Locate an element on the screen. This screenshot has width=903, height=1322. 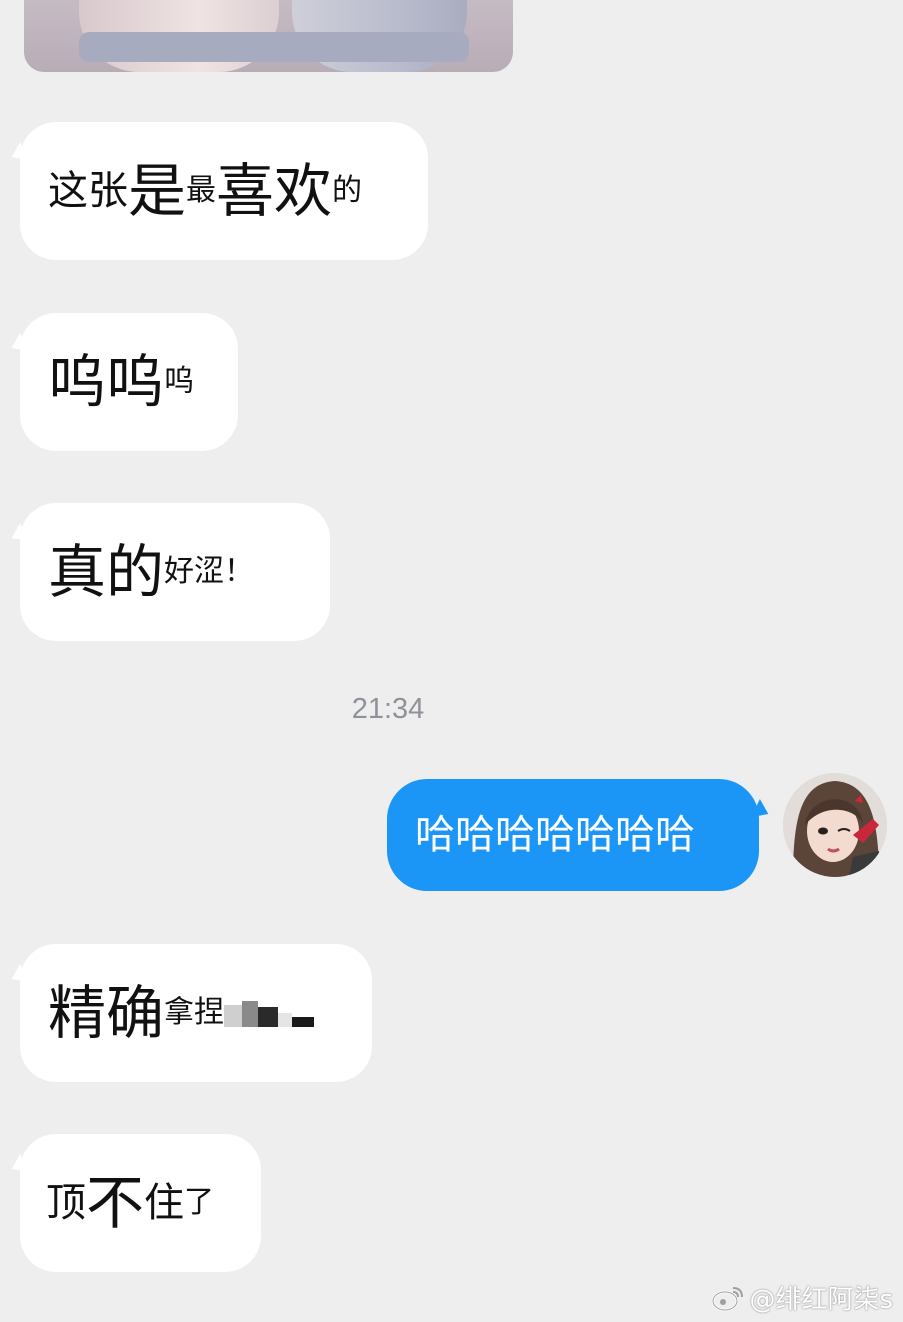
message-text-segment: 是 is located at coordinates (157, 191).